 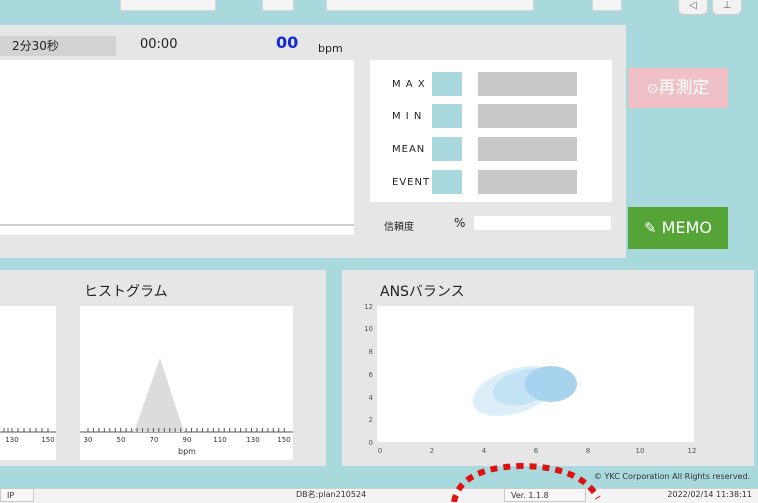 What do you see at coordinates (47, 440) in the screenshot?
I see `hist-left-tick-1: 150` at bounding box center [47, 440].